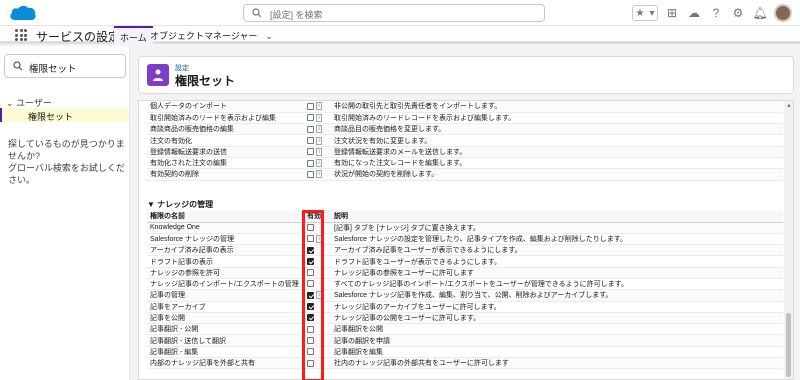 This screenshot has height=380, width=800. Describe the element at coordinates (78, 37) in the screenshot. I see `app-name: サービスの設定` at that location.